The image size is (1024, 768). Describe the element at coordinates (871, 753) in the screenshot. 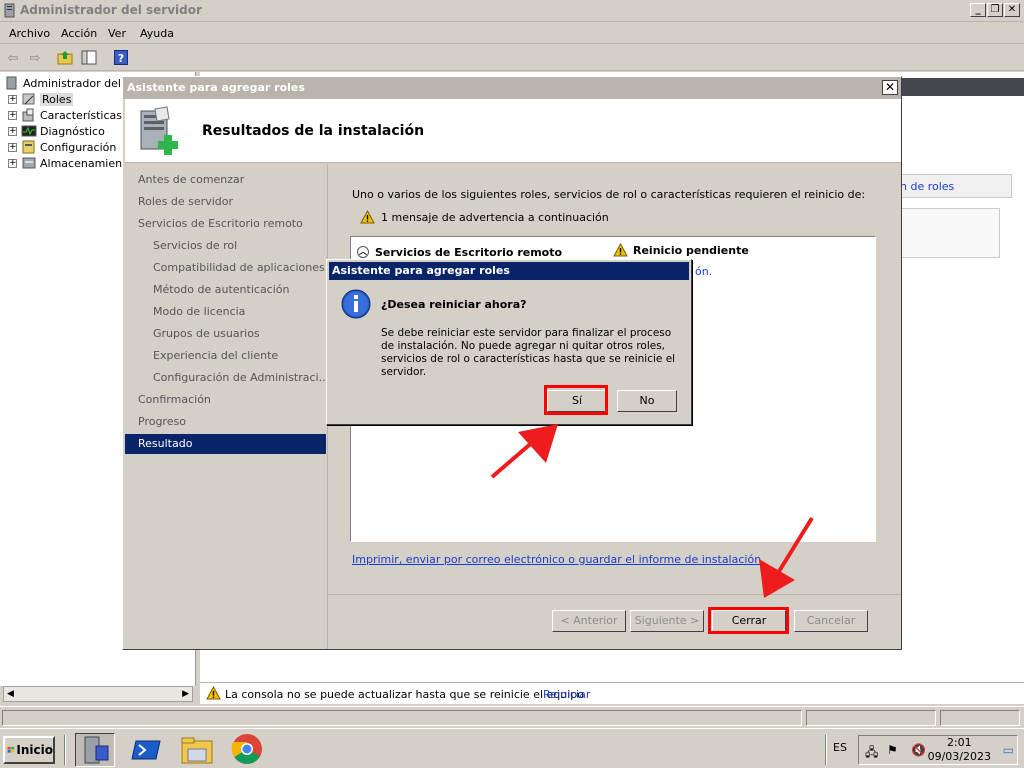

I see `network-icon: 🖧` at that location.